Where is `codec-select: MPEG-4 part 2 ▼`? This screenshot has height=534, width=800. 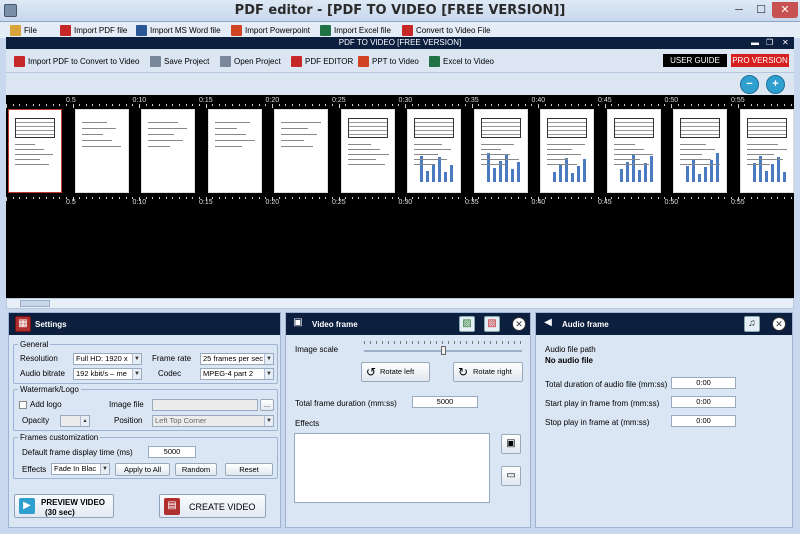 codec-select: MPEG-4 part 2 ▼ is located at coordinates (237, 374).